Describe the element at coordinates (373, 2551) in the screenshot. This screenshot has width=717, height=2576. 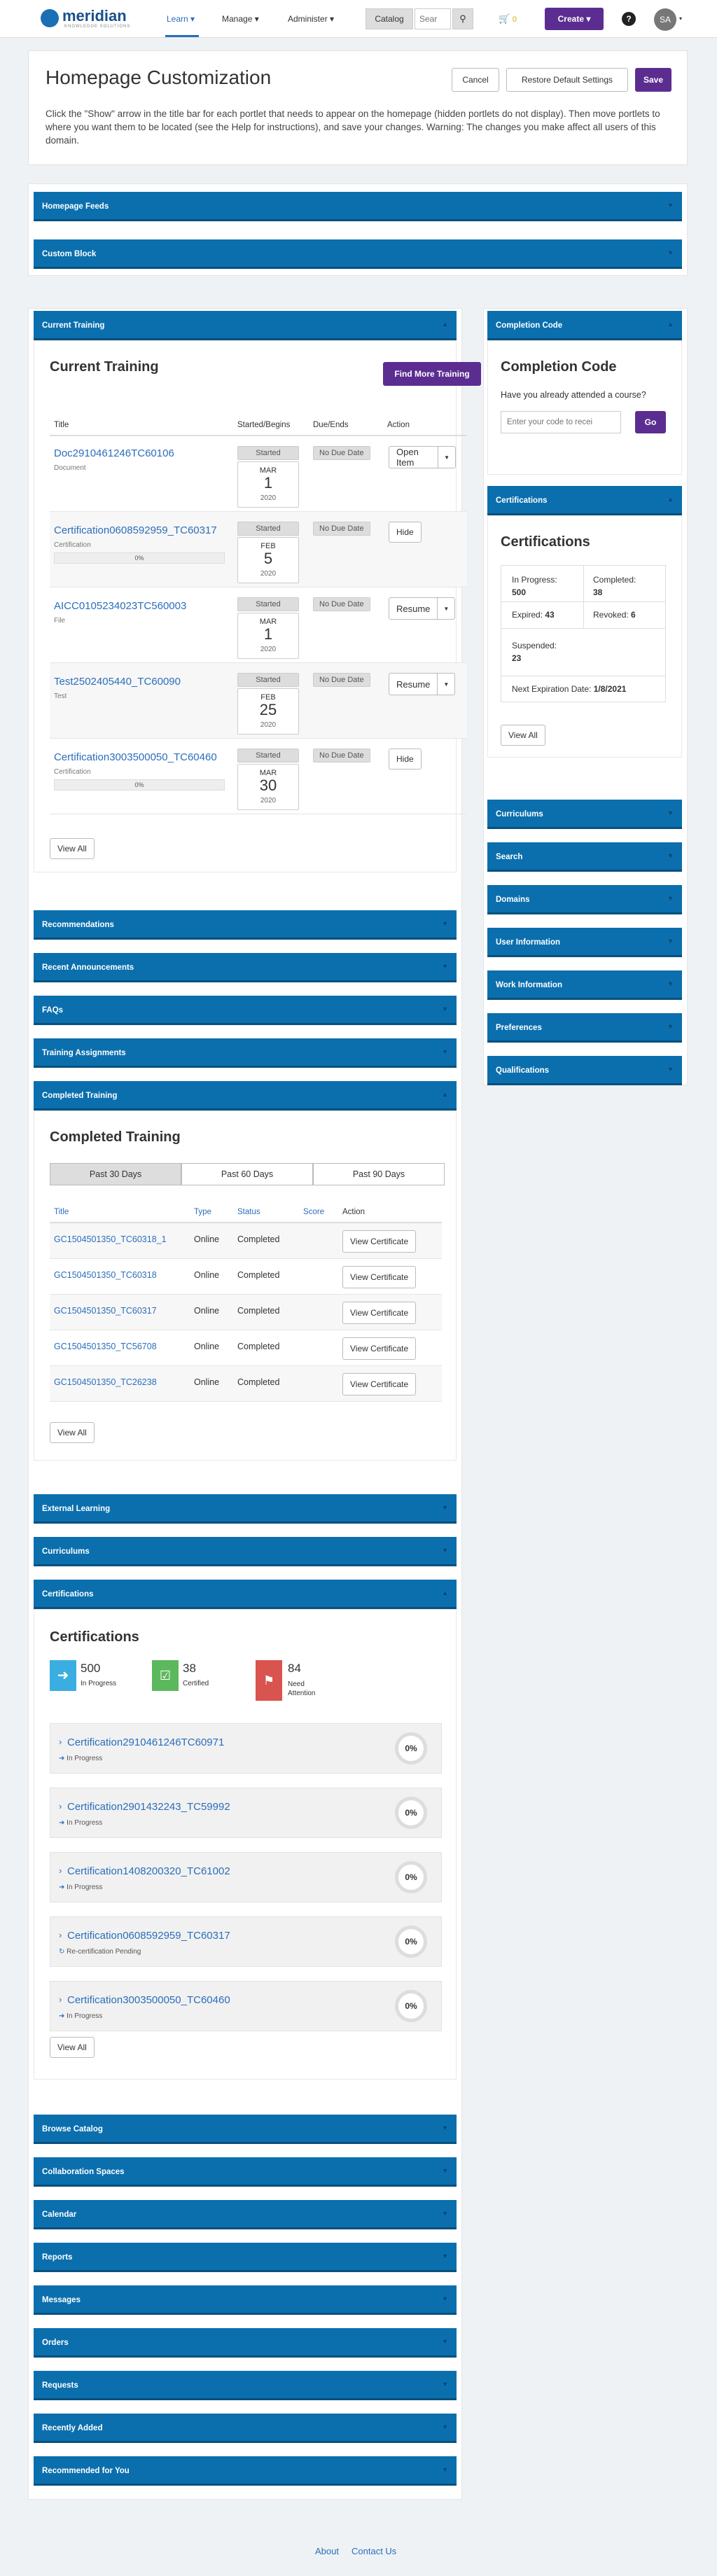
I see `footer-contact-link: Contact Us` at that location.